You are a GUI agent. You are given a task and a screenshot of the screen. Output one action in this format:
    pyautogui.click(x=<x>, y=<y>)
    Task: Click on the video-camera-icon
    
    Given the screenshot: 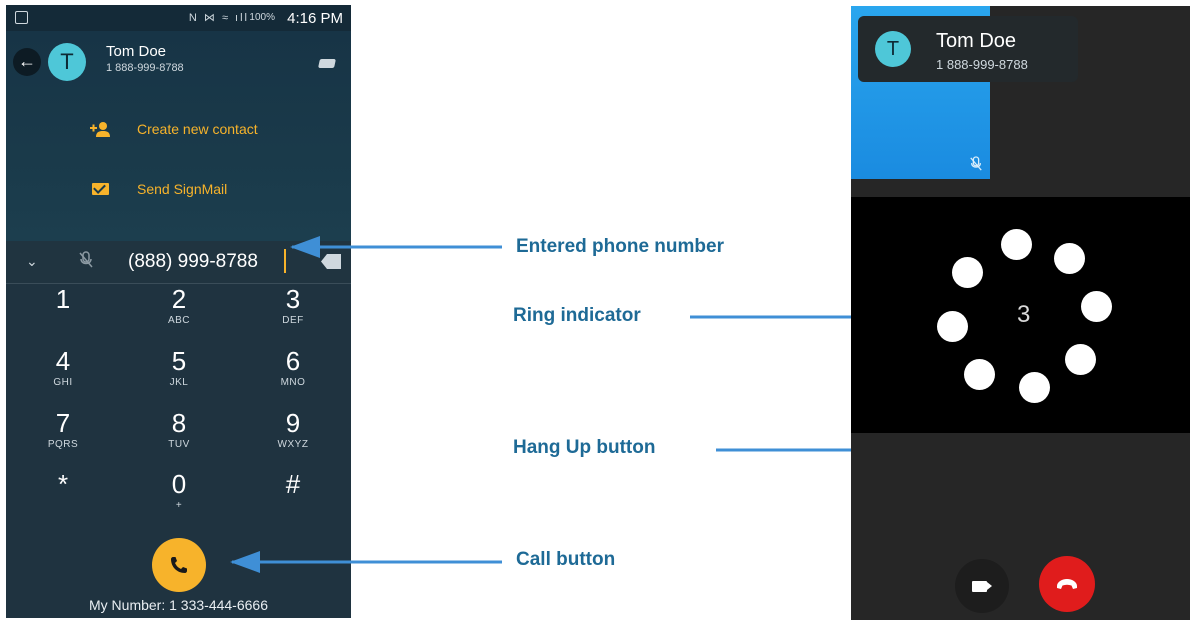 What is the action you would take?
    pyautogui.click(x=982, y=586)
    